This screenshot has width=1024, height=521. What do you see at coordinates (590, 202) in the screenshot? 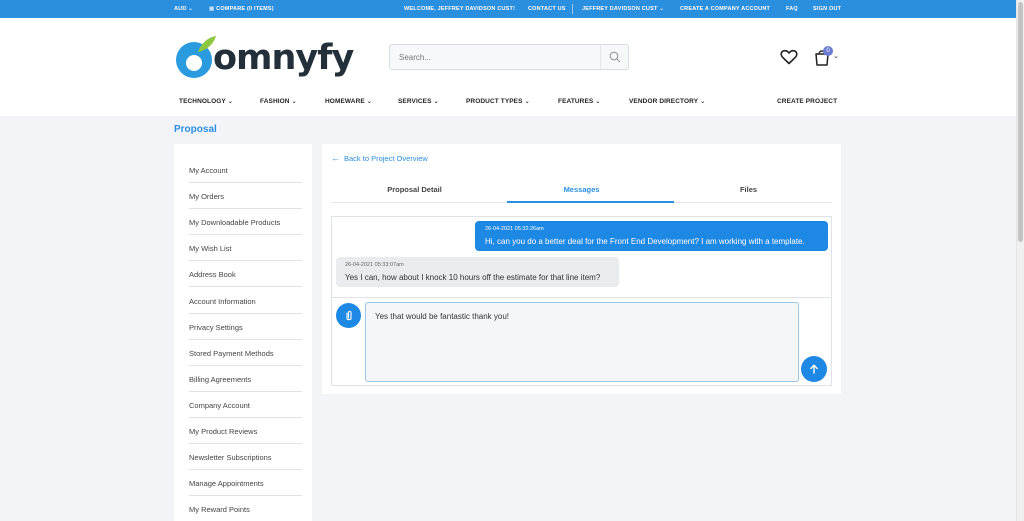
I see `active-tab-indicator` at bounding box center [590, 202].